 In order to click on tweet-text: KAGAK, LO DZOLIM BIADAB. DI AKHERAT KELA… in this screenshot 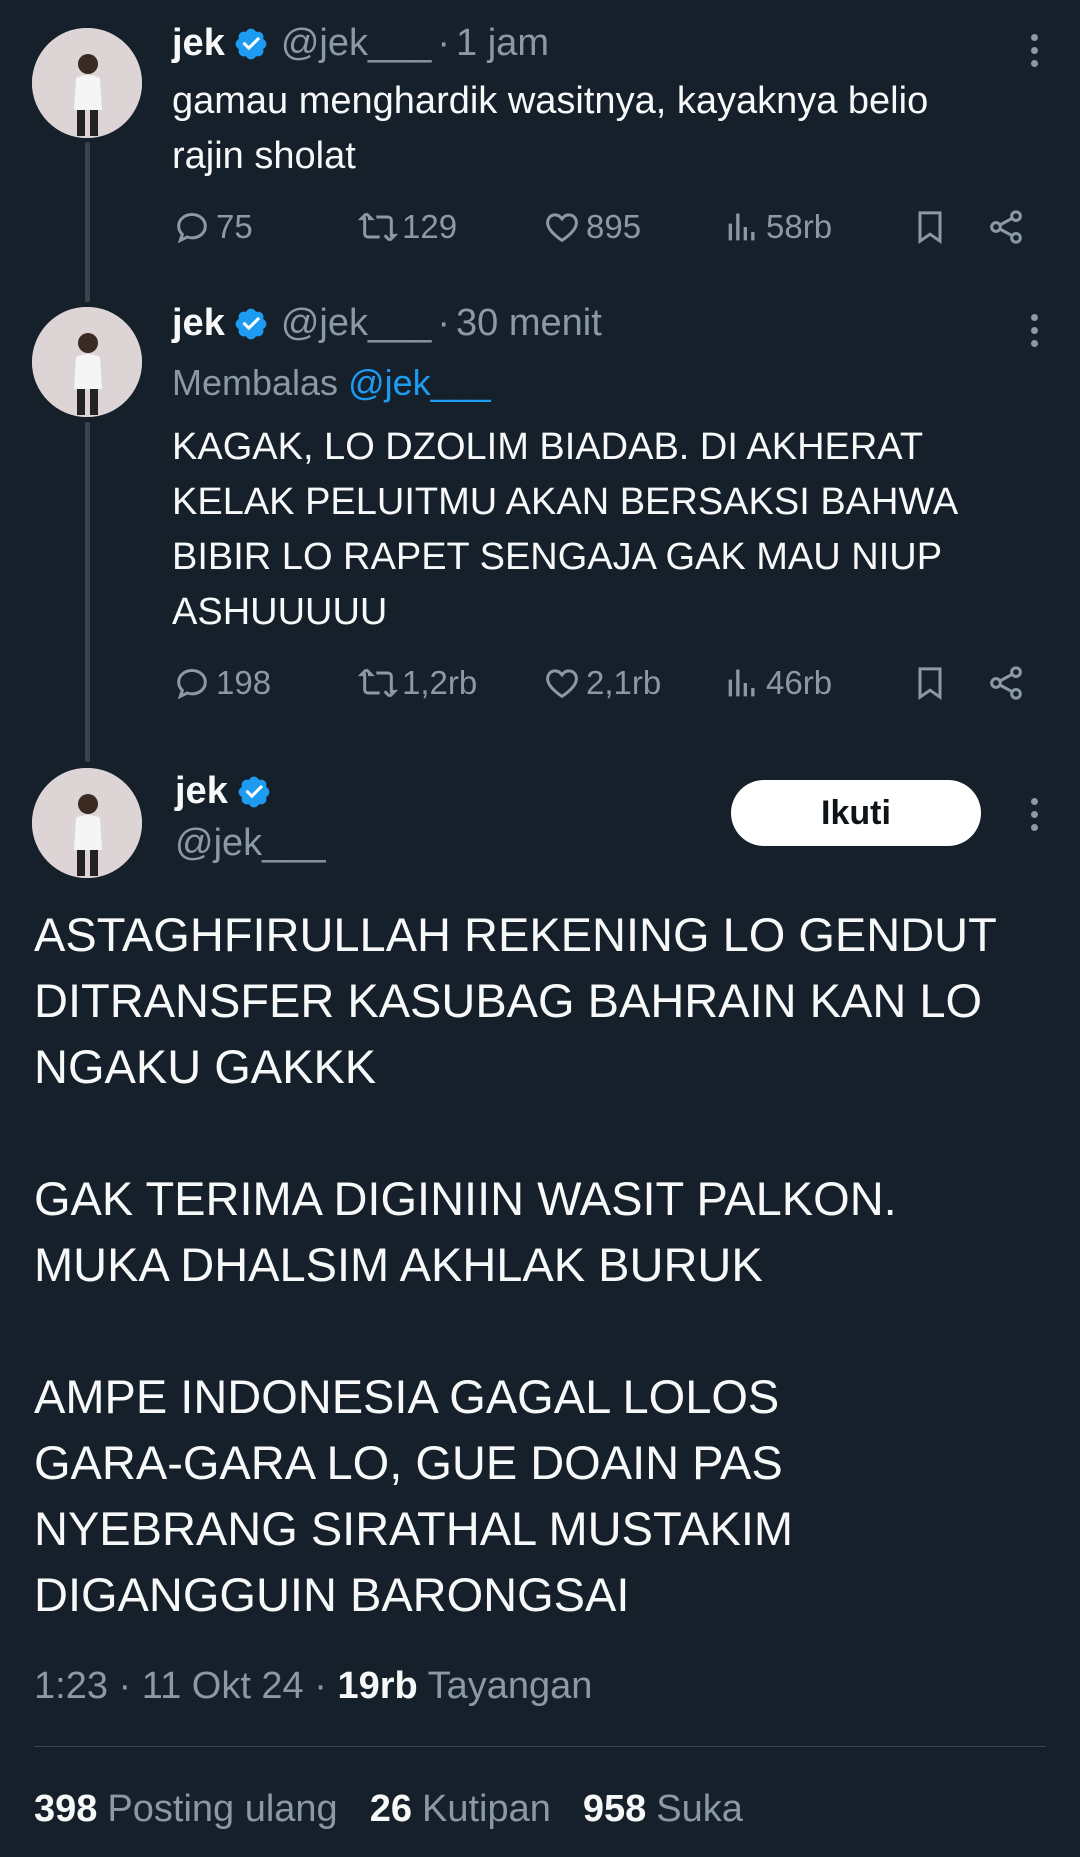, I will do `click(565, 529)`.